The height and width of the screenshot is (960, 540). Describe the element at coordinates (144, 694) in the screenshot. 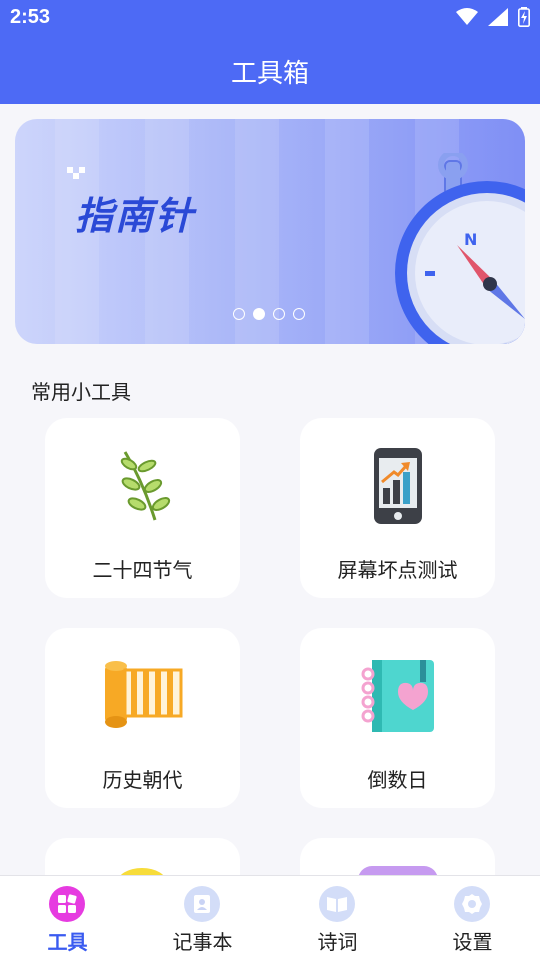

I see `scroll-icon` at that location.